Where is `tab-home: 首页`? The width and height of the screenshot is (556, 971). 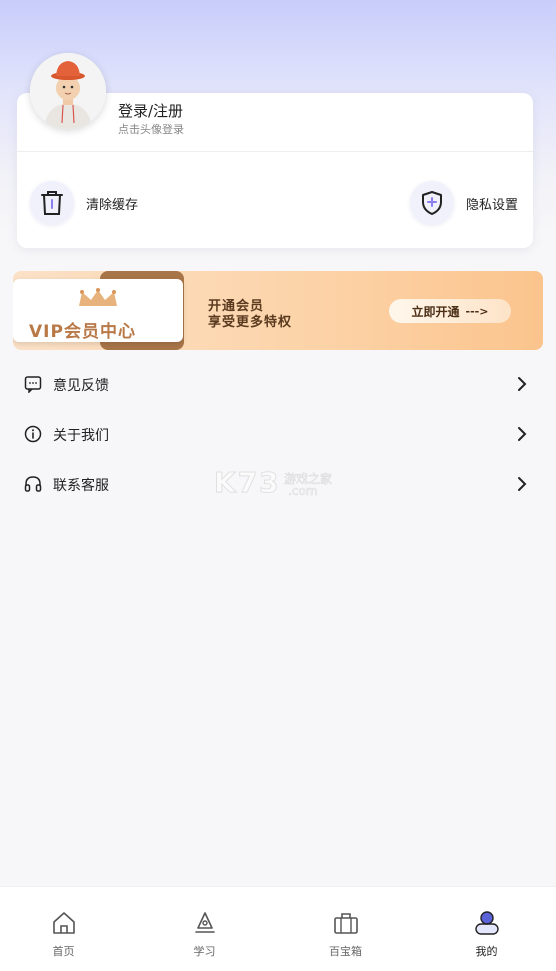
tab-home: 首页 is located at coordinates (66, 929).